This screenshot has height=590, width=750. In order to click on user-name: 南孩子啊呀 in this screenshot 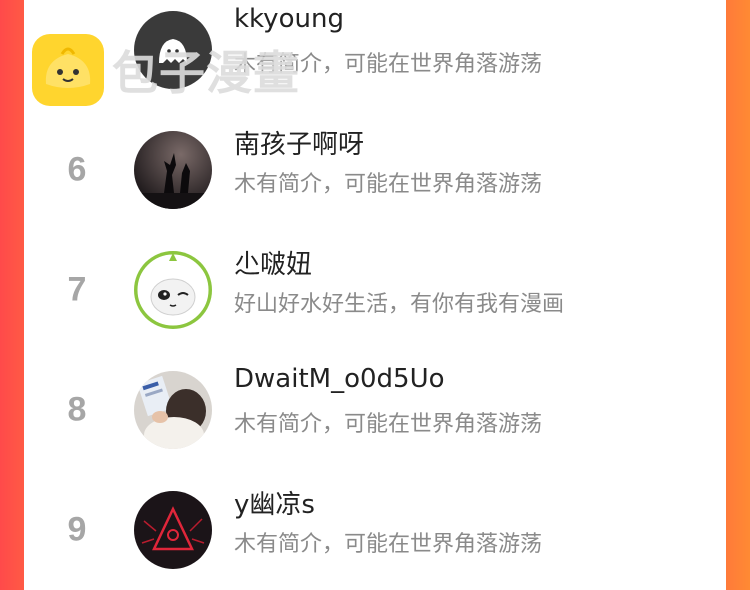, I will do `click(299, 142)`.